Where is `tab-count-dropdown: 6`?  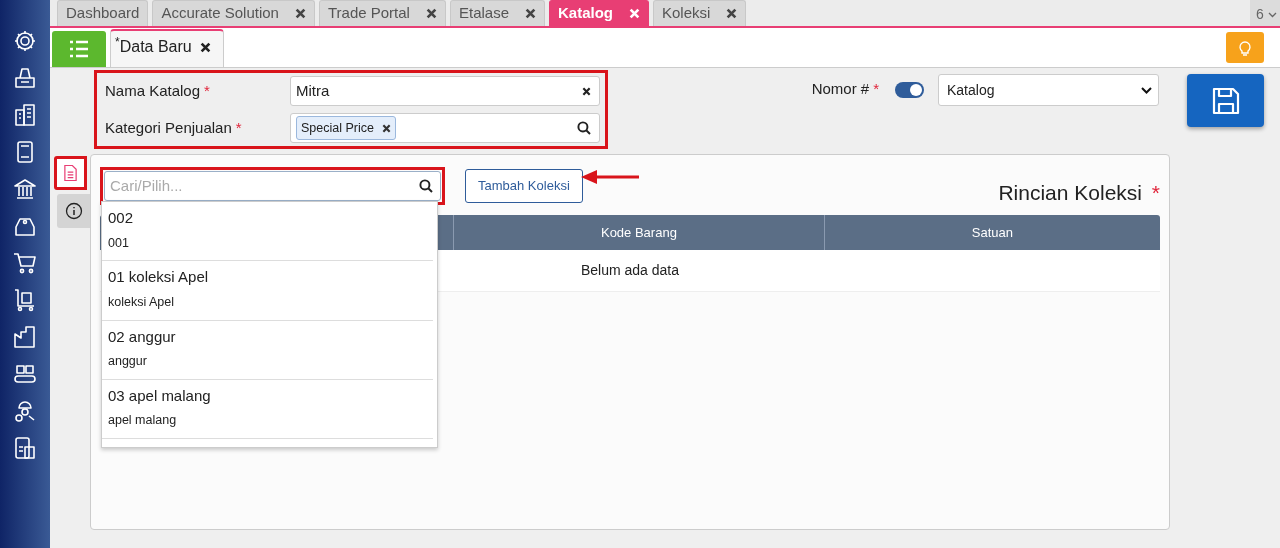
tab-count-dropdown: 6 is located at coordinates (1265, 13).